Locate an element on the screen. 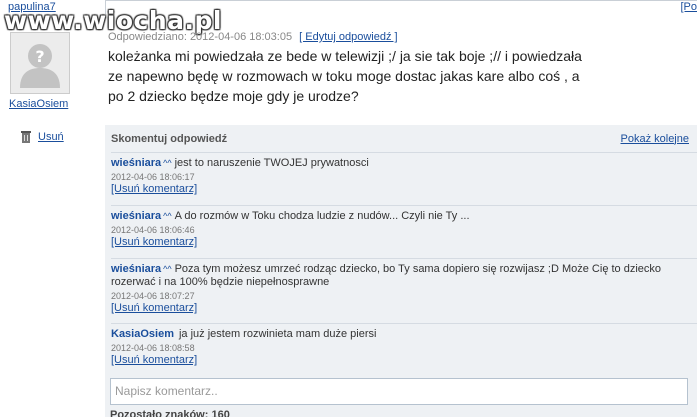 Image resolution: width=697 pixels, height=417 pixels. comment-input is located at coordinates (399, 391).